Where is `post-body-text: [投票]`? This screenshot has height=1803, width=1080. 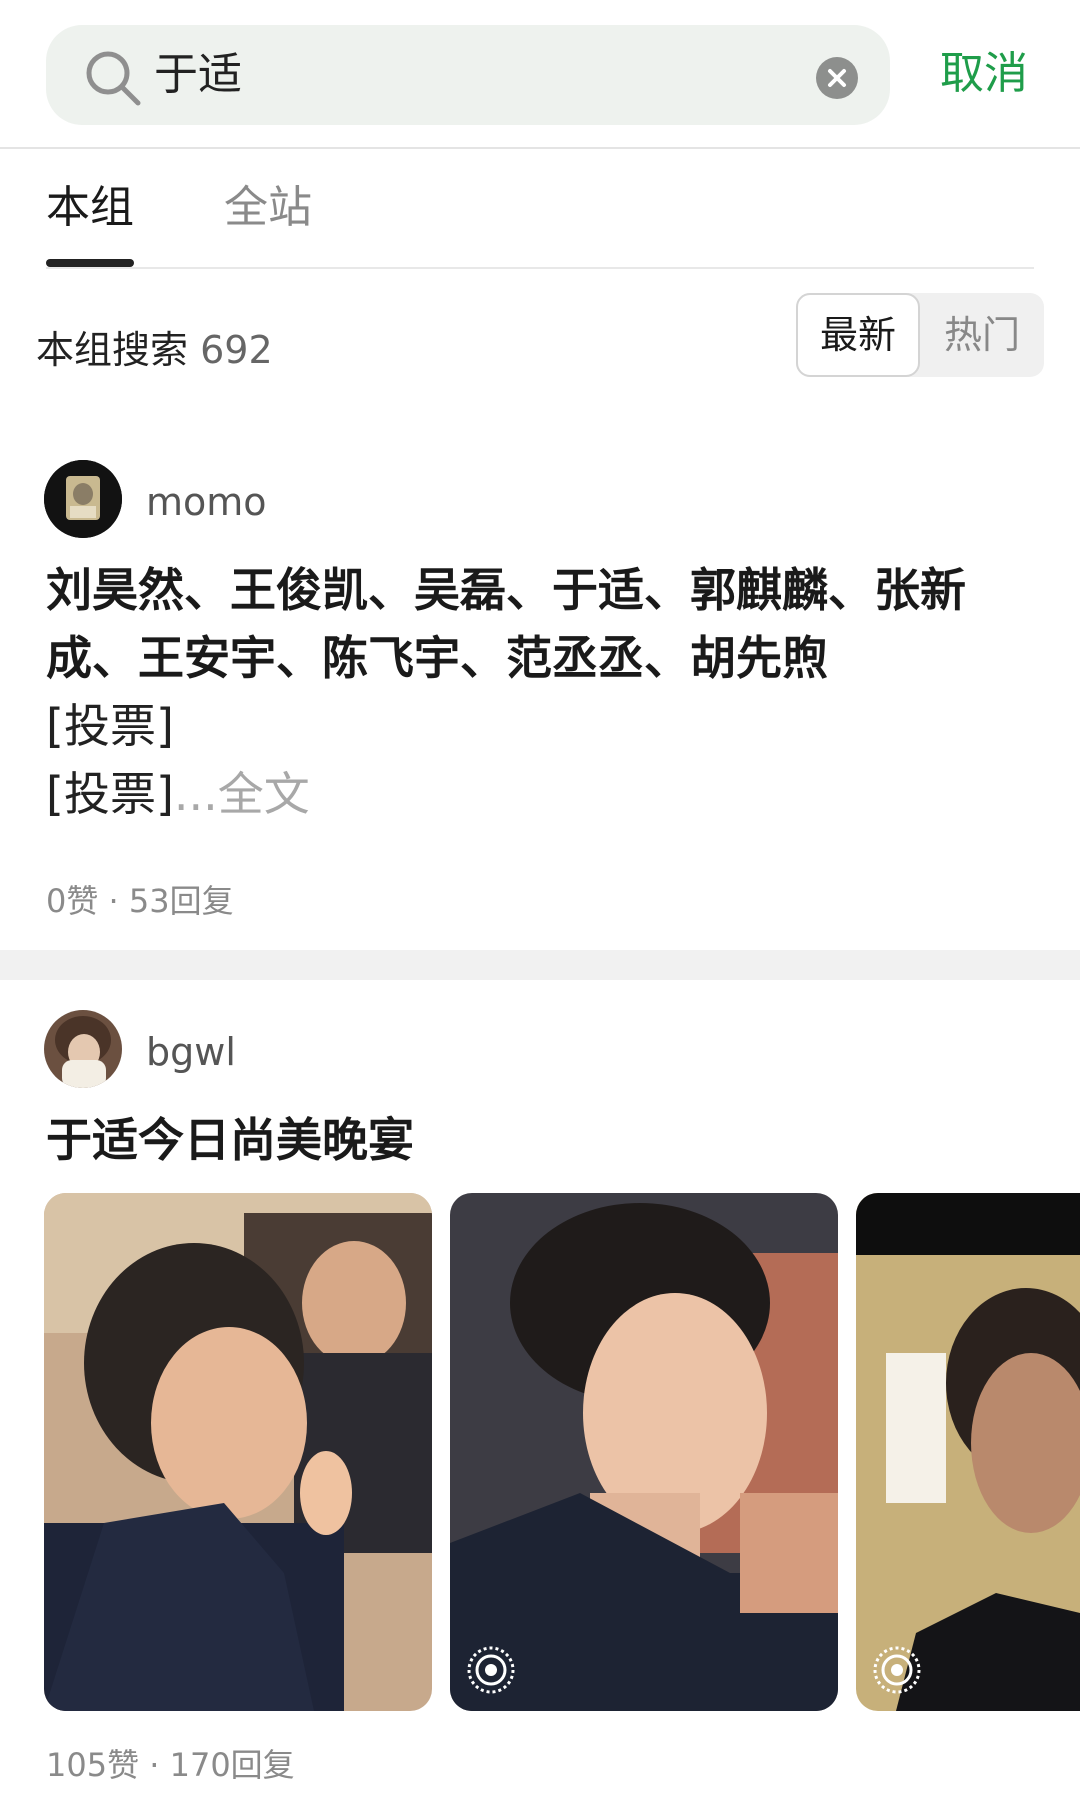 post-body-text: [投票] is located at coordinates (110, 794).